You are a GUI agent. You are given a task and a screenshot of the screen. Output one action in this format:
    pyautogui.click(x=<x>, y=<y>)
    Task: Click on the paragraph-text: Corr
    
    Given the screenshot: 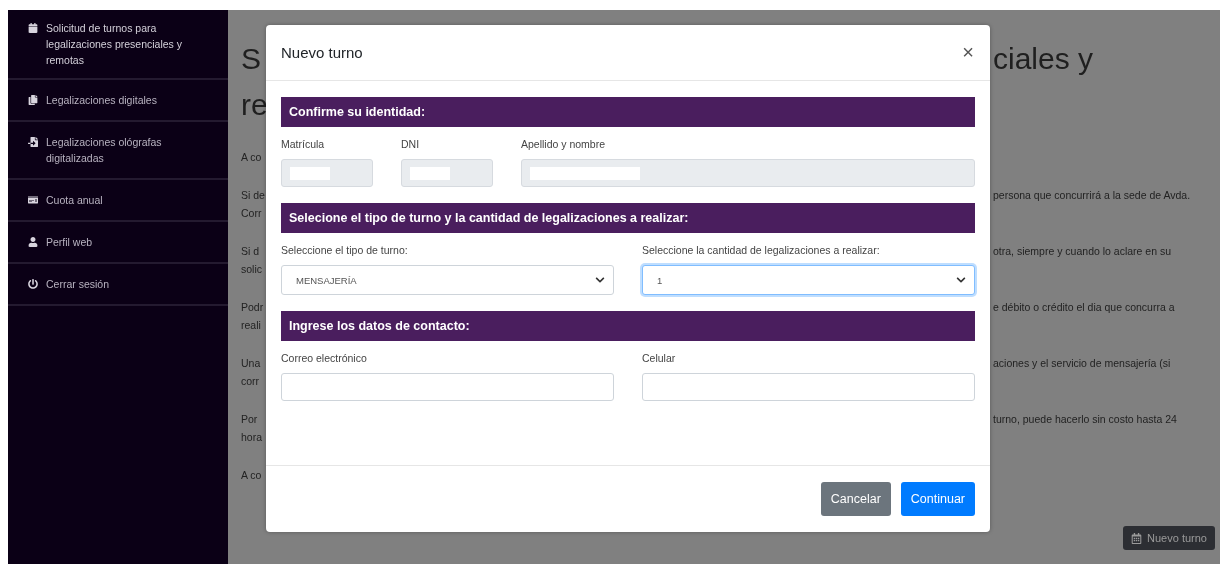 What is the action you would take?
    pyautogui.click(x=252, y=213)
    